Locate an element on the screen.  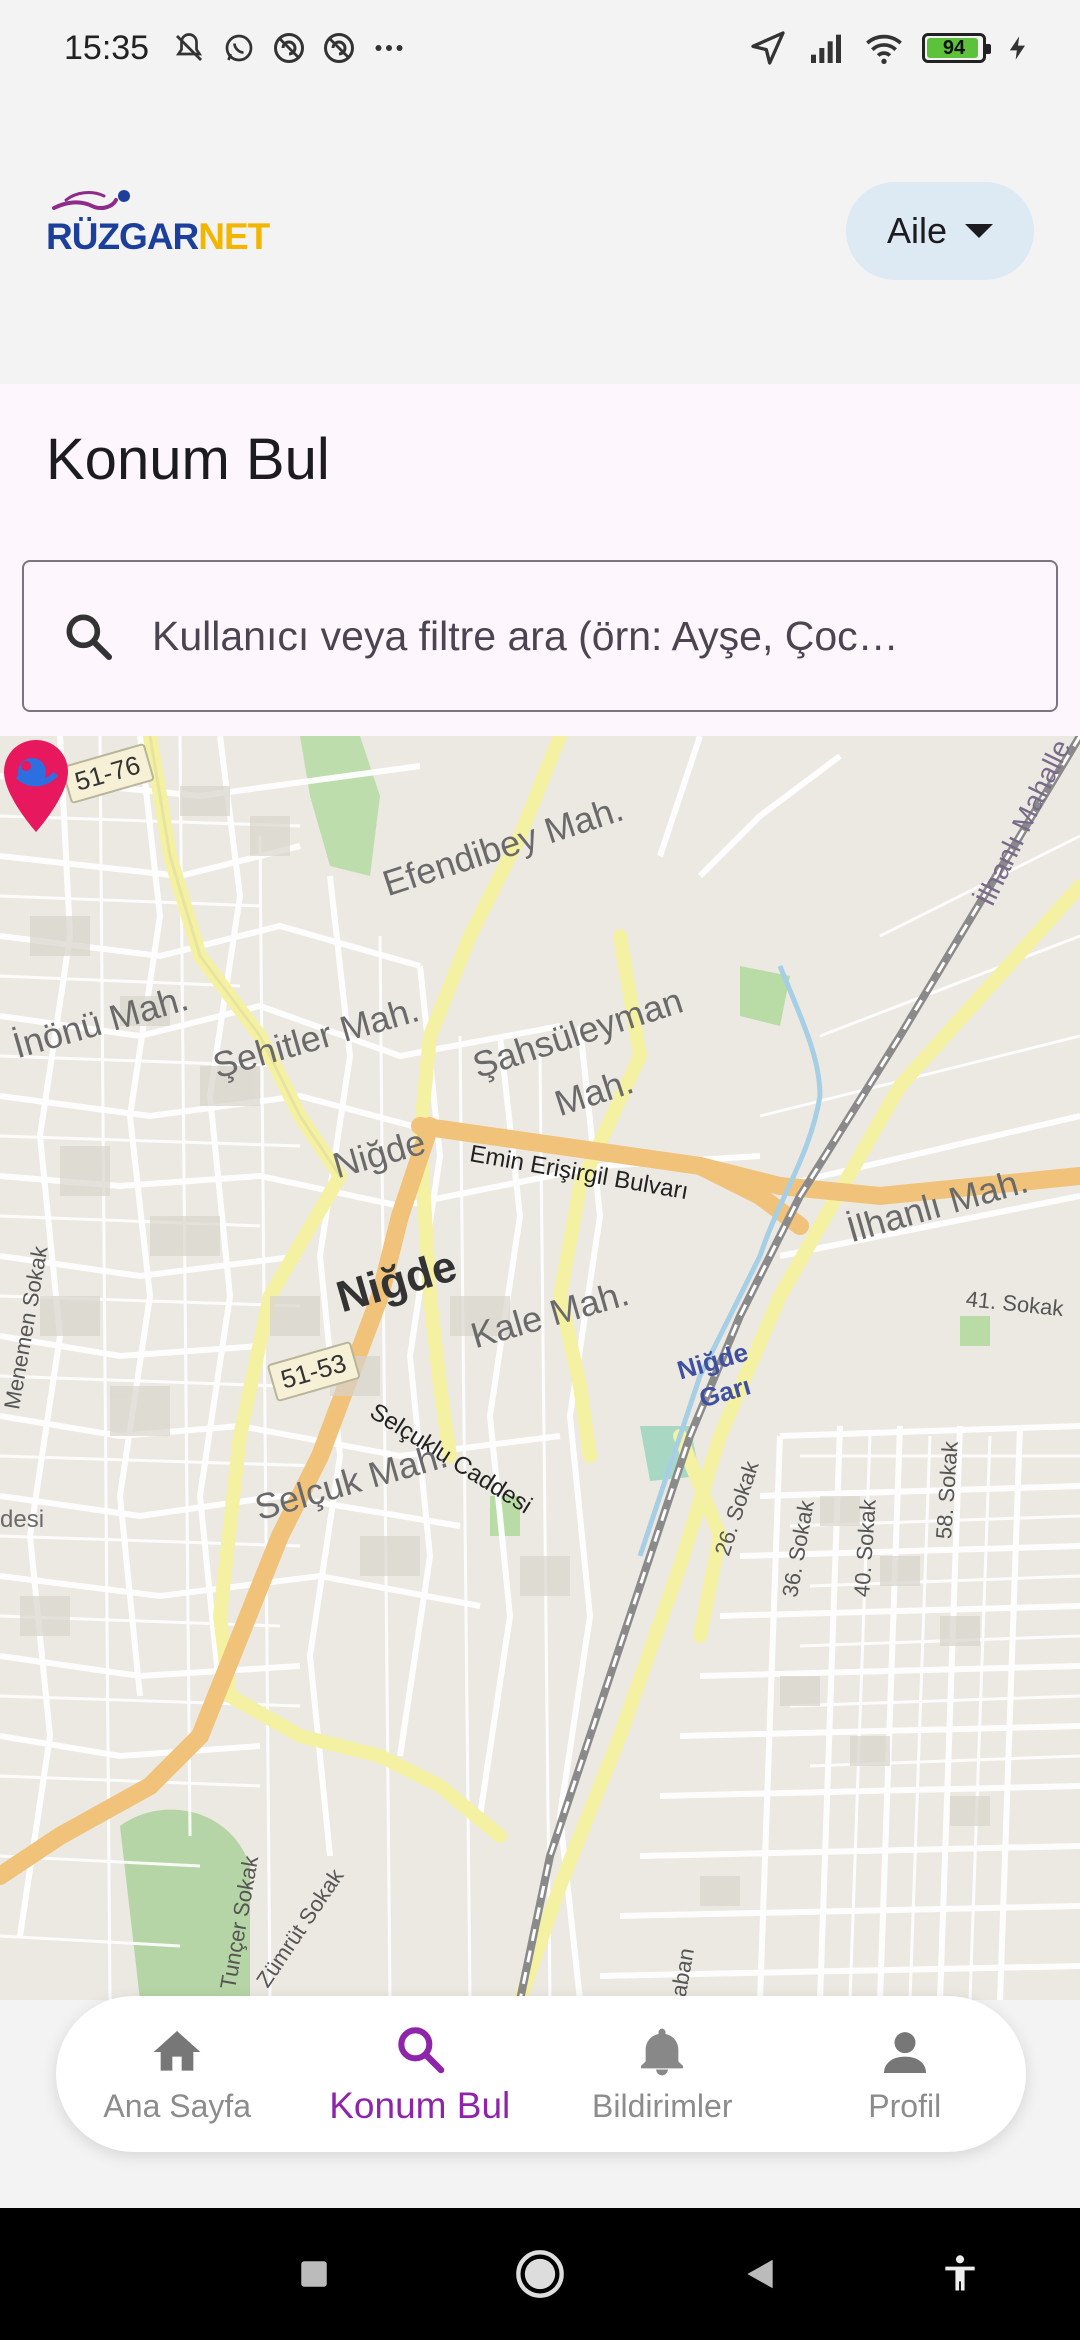
battery-icon: 94 is located at coordinates (956, 48).